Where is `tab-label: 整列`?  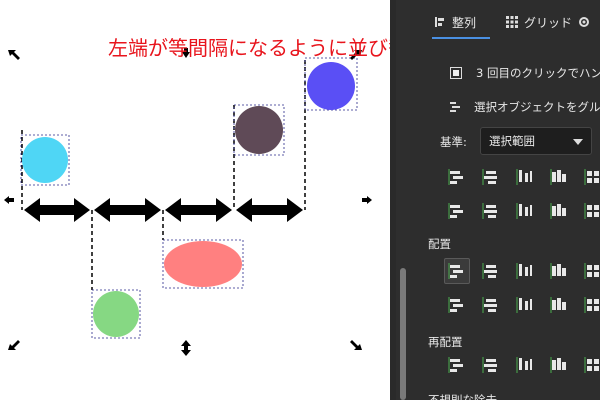
tab-label: 整列 is located at coordinates (464, 22).